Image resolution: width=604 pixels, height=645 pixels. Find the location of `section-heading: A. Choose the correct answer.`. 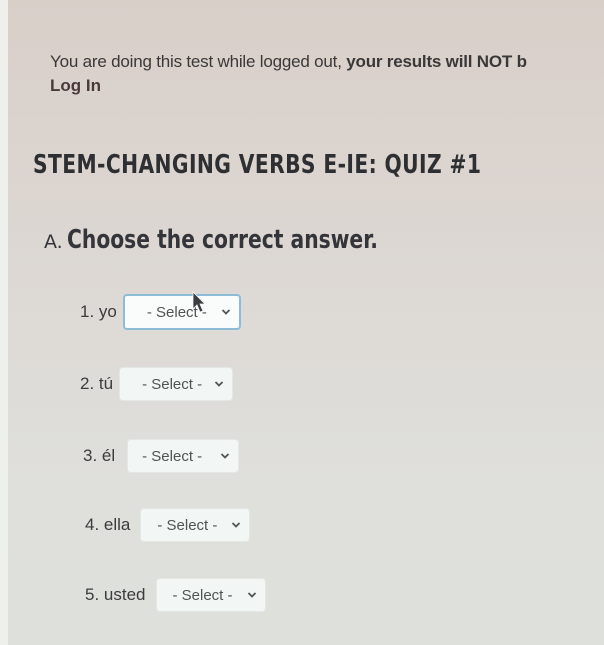

section-heading: A. Choose the correct answer. is located at coordinates (255, 240).